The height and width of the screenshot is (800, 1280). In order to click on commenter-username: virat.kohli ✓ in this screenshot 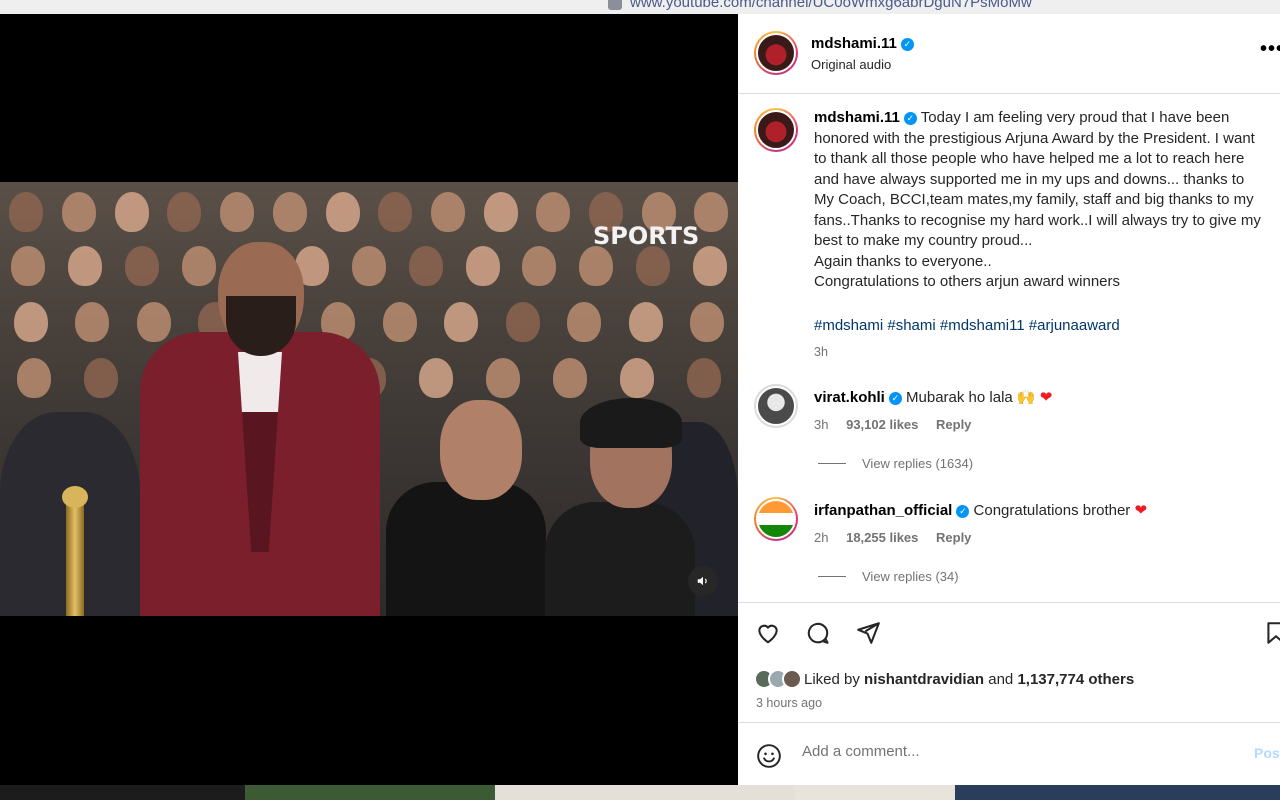, I will do `click(858, 397)`.